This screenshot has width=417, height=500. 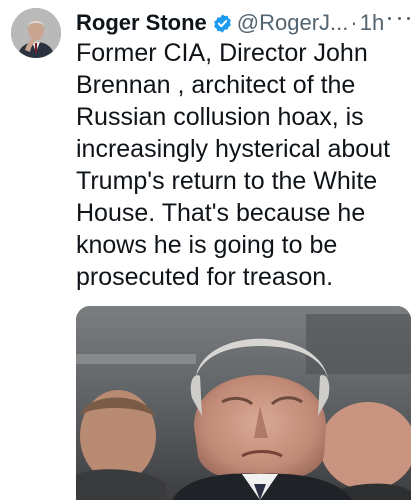 I want to click on author-name: Roger Stone, so click(x=141, y=23).